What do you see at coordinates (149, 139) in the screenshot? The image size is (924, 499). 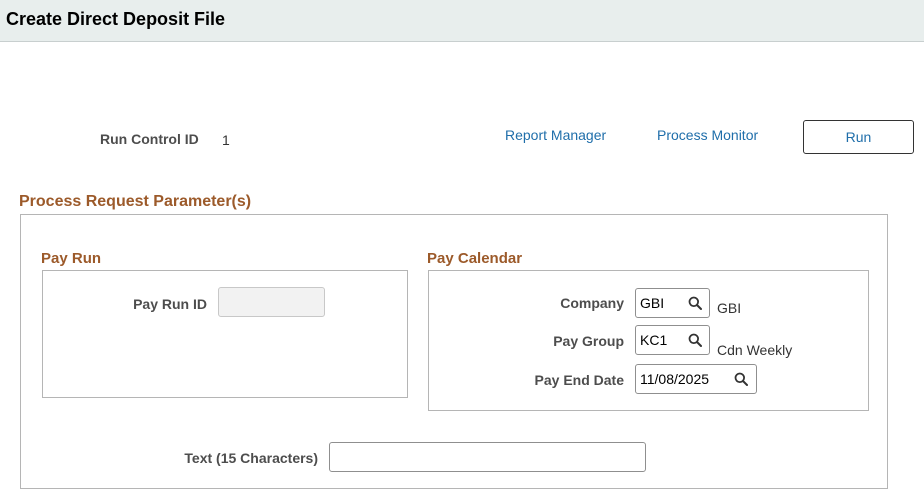 I see `run-control-id-label: Run Control ID` at bounding box center [149, 139].